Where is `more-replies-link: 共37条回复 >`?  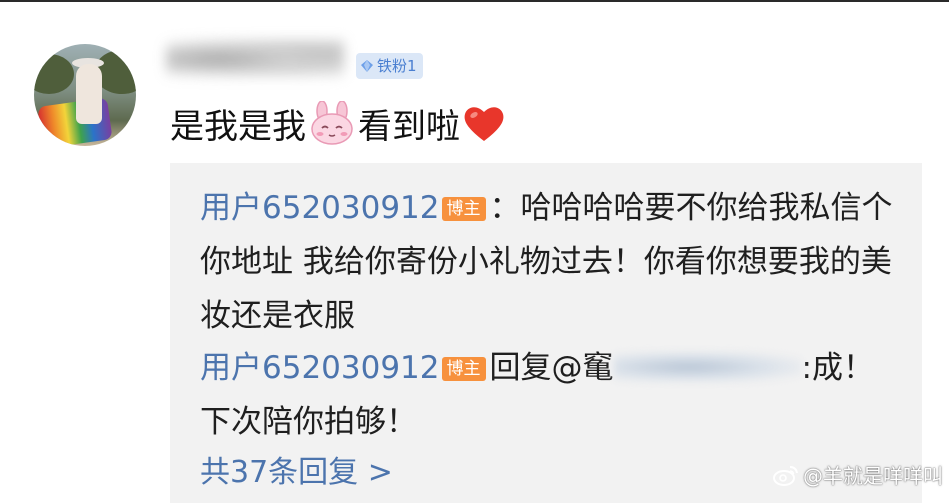
more-replies-link: 共37条回复 > is located at coordinates (296, 473).